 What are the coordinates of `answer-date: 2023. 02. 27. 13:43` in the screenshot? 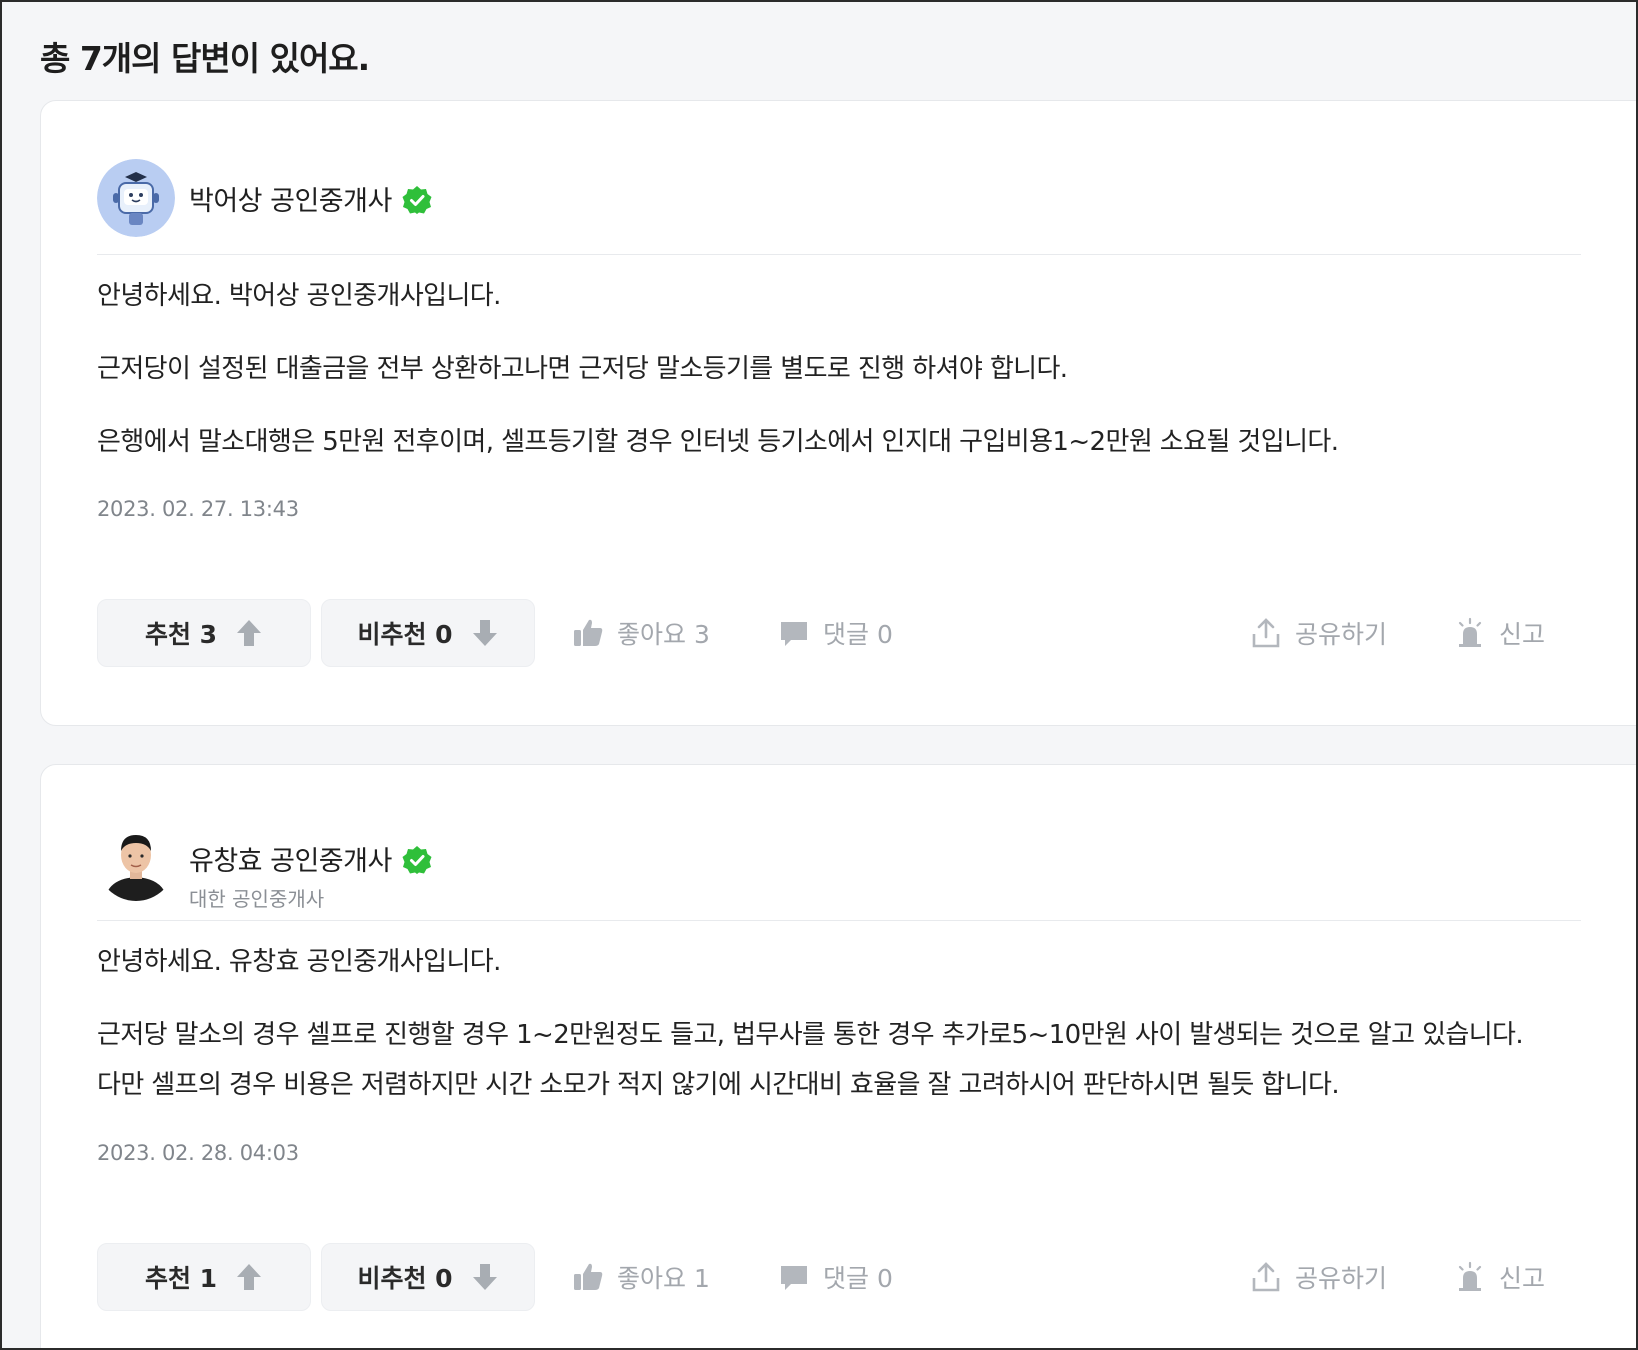 It's located at (198, 509).